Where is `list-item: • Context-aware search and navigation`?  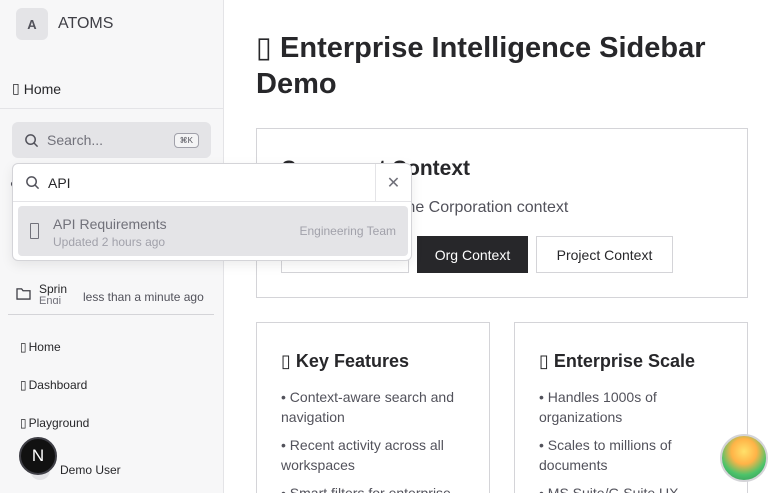
list-item: • Context-aware search and navigation is located at coordinates (367, 407).